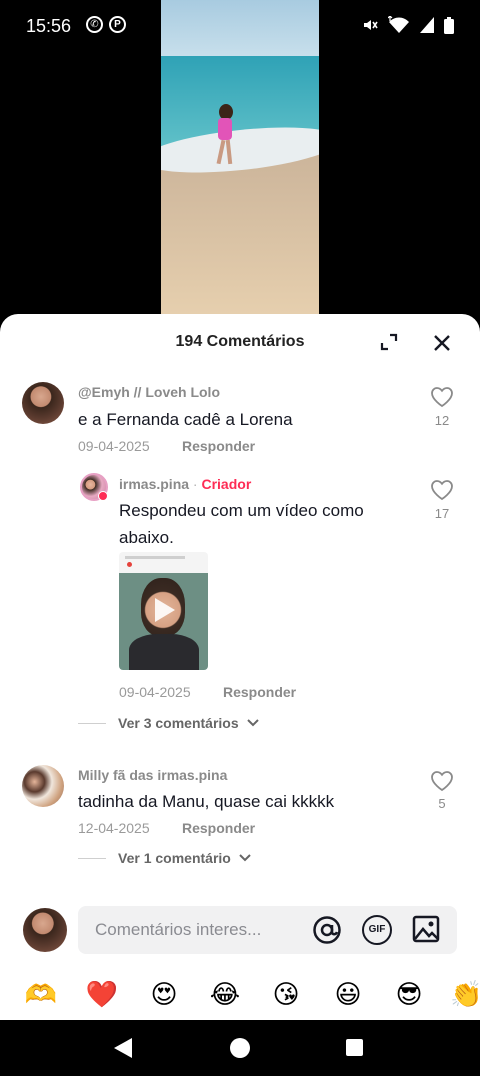 This screenshot has width=480, height=1076. I want to click on status-bar: 15:56 ✆ P, so click(240, 26).